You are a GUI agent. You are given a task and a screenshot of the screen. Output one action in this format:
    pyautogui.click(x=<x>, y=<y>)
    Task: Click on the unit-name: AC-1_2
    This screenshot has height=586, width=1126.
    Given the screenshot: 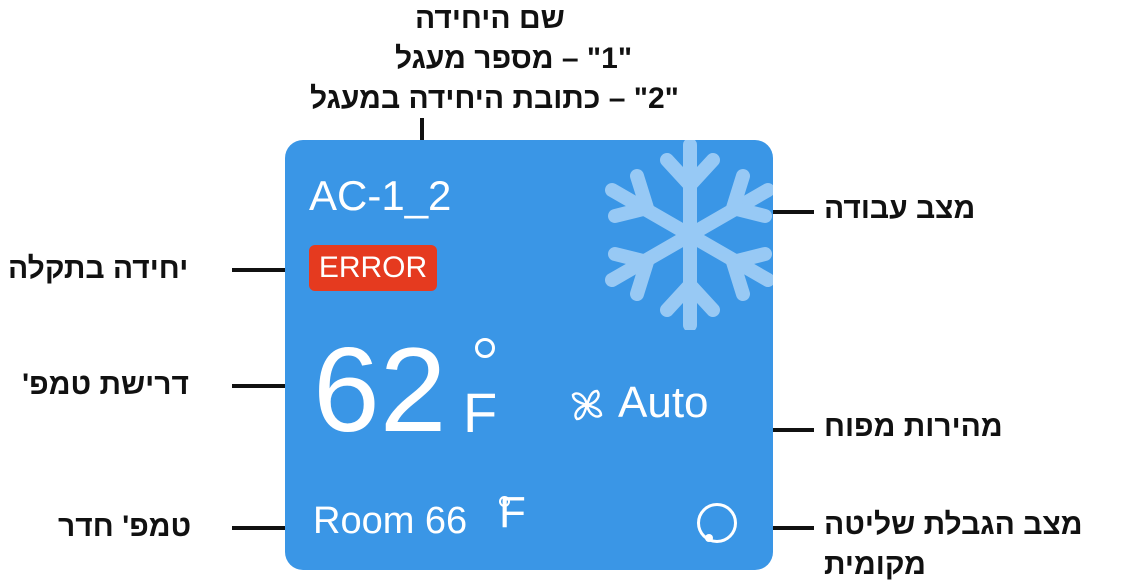 What is the action you would take?
    pyautogui.click(x=380, y=195)
    